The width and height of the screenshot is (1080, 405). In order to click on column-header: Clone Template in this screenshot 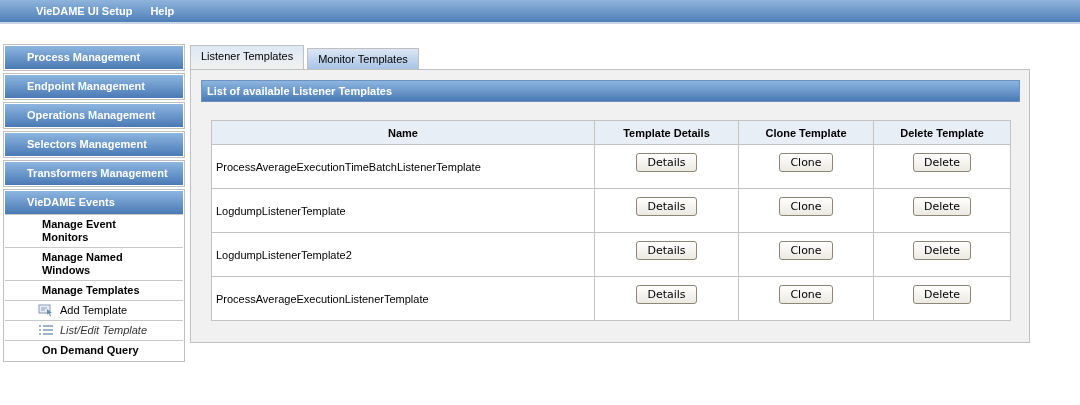, I will do `click(806, 132)`.